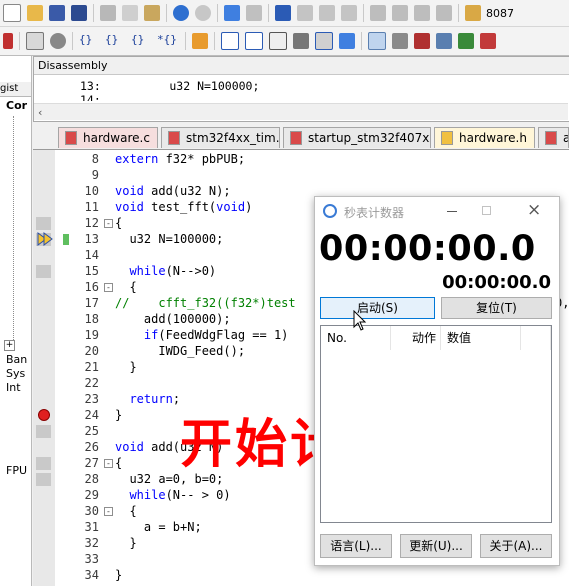 The image size is (569, 586). I want to click on registers-window-icon, so click(301, 41).